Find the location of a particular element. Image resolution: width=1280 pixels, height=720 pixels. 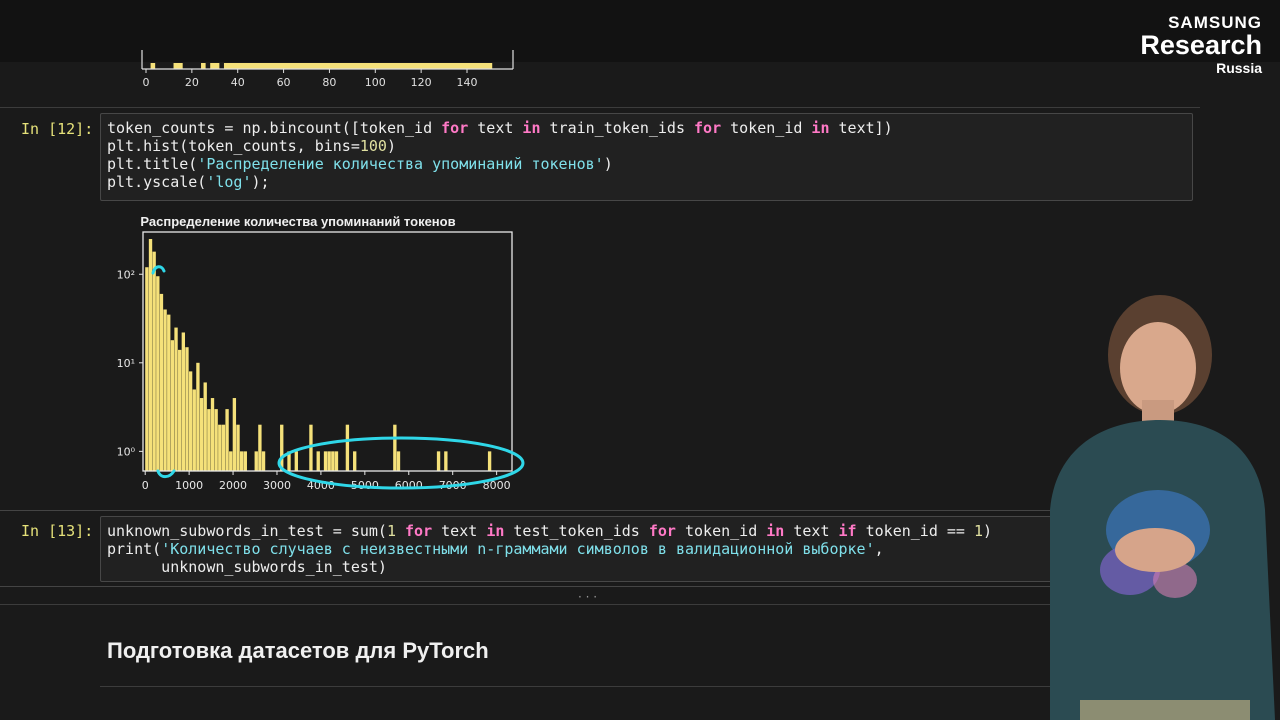

annotation-hook-bottom is located at coordinates (166, 474).